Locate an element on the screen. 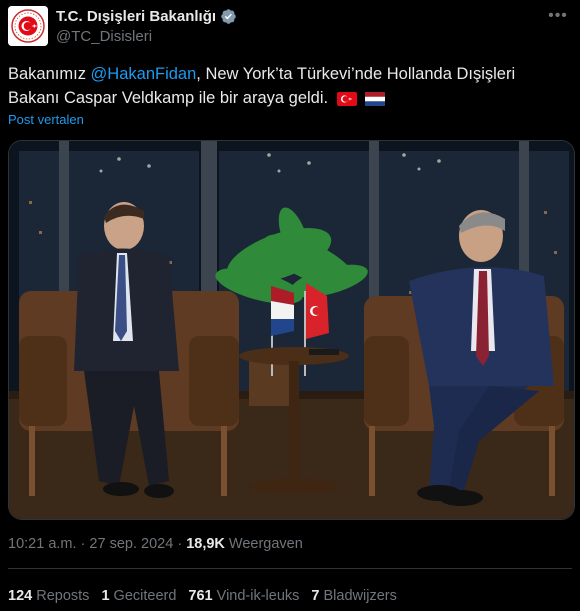 The image size is (580, 611). likes-stat: 761 Vind-ik-leuks is located at coordinates (243, 596).